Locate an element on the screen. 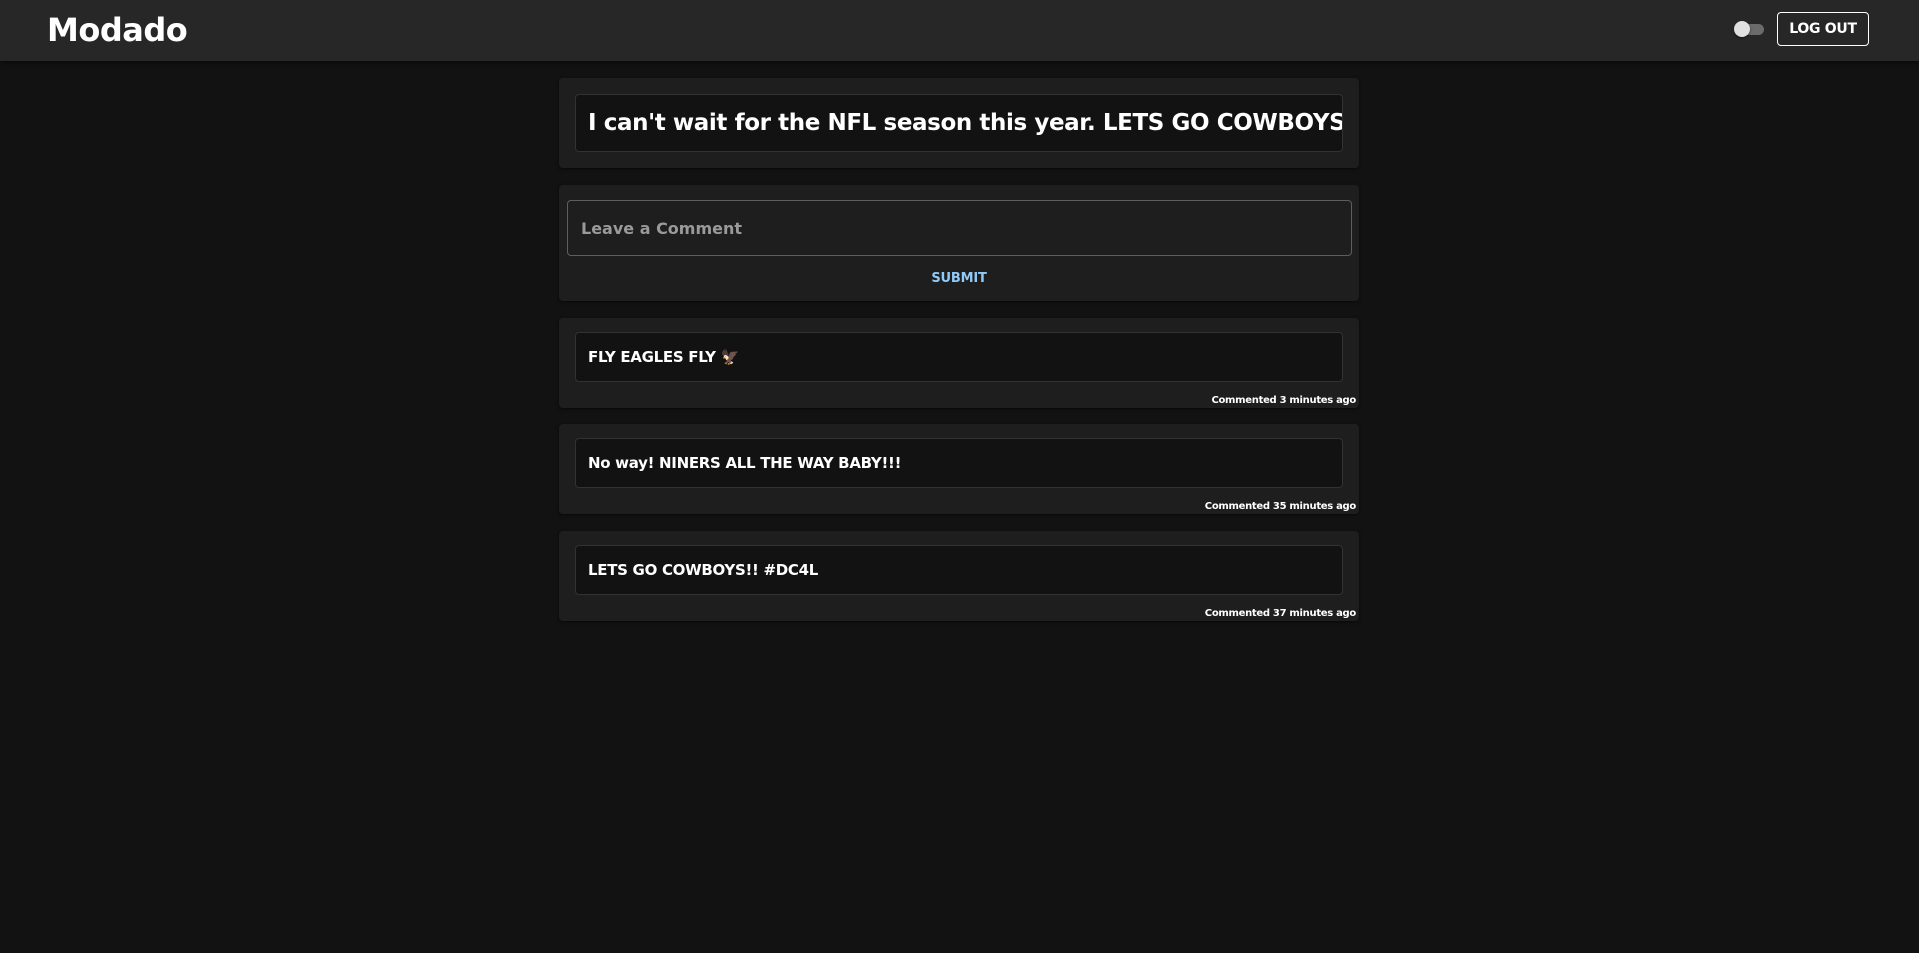 The image size is (1919, 953). comment-input is located at coordinates (959, 228).